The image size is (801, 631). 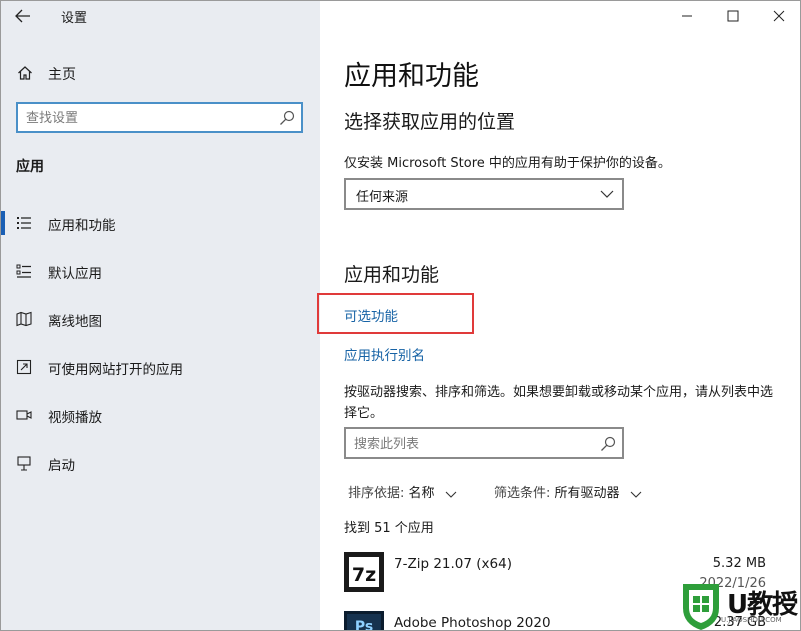 I want to click on choose-location-description: 仅安装 Microsoft Store 中的应用有助于保护你的设备。, so click(x=507, y=163).